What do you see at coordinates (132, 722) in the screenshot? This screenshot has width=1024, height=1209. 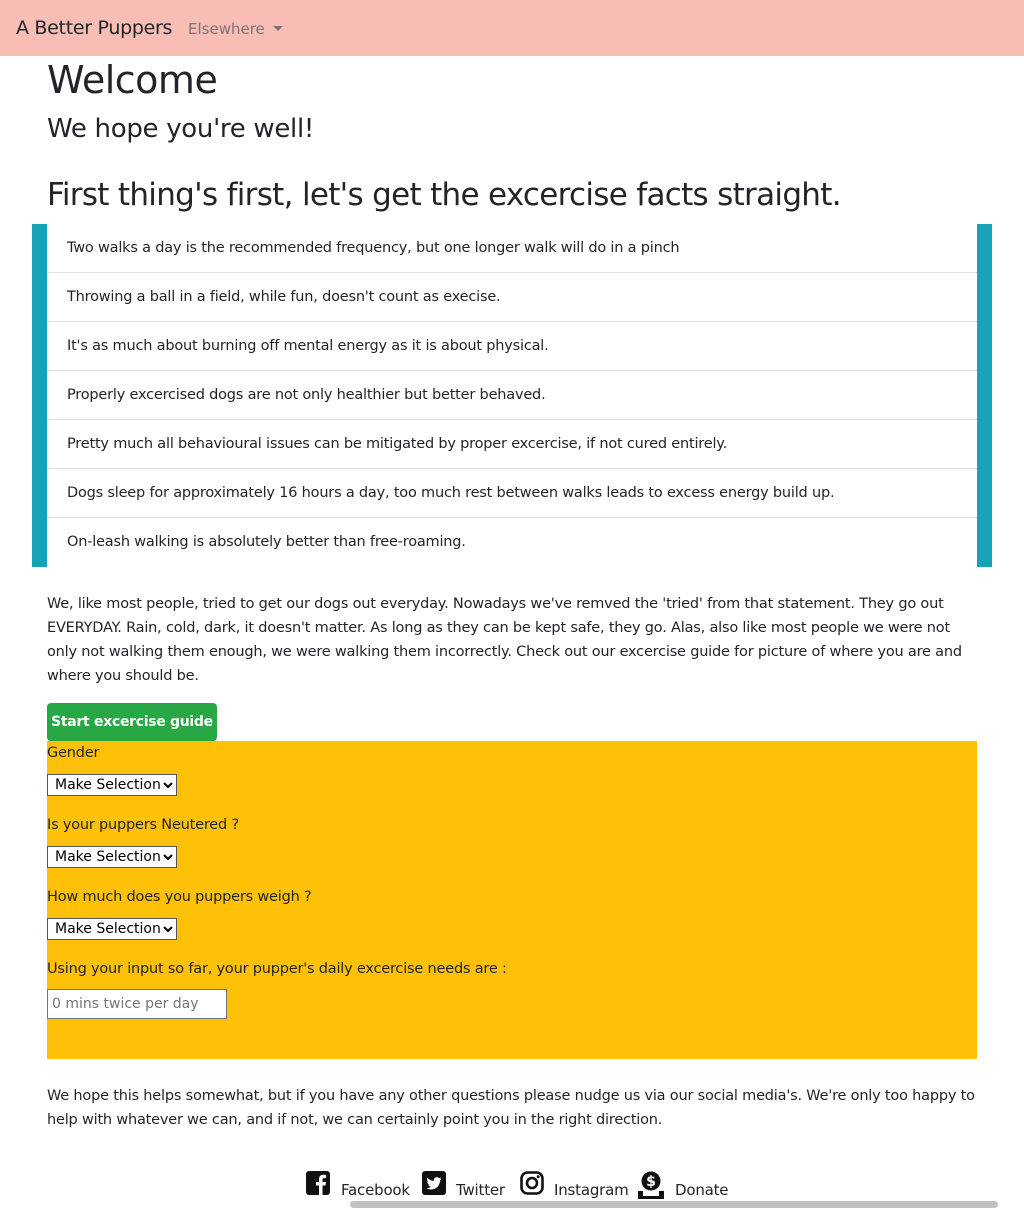 I see `start-guide-button: Start excercise guide` at bounding box center [132, 722].